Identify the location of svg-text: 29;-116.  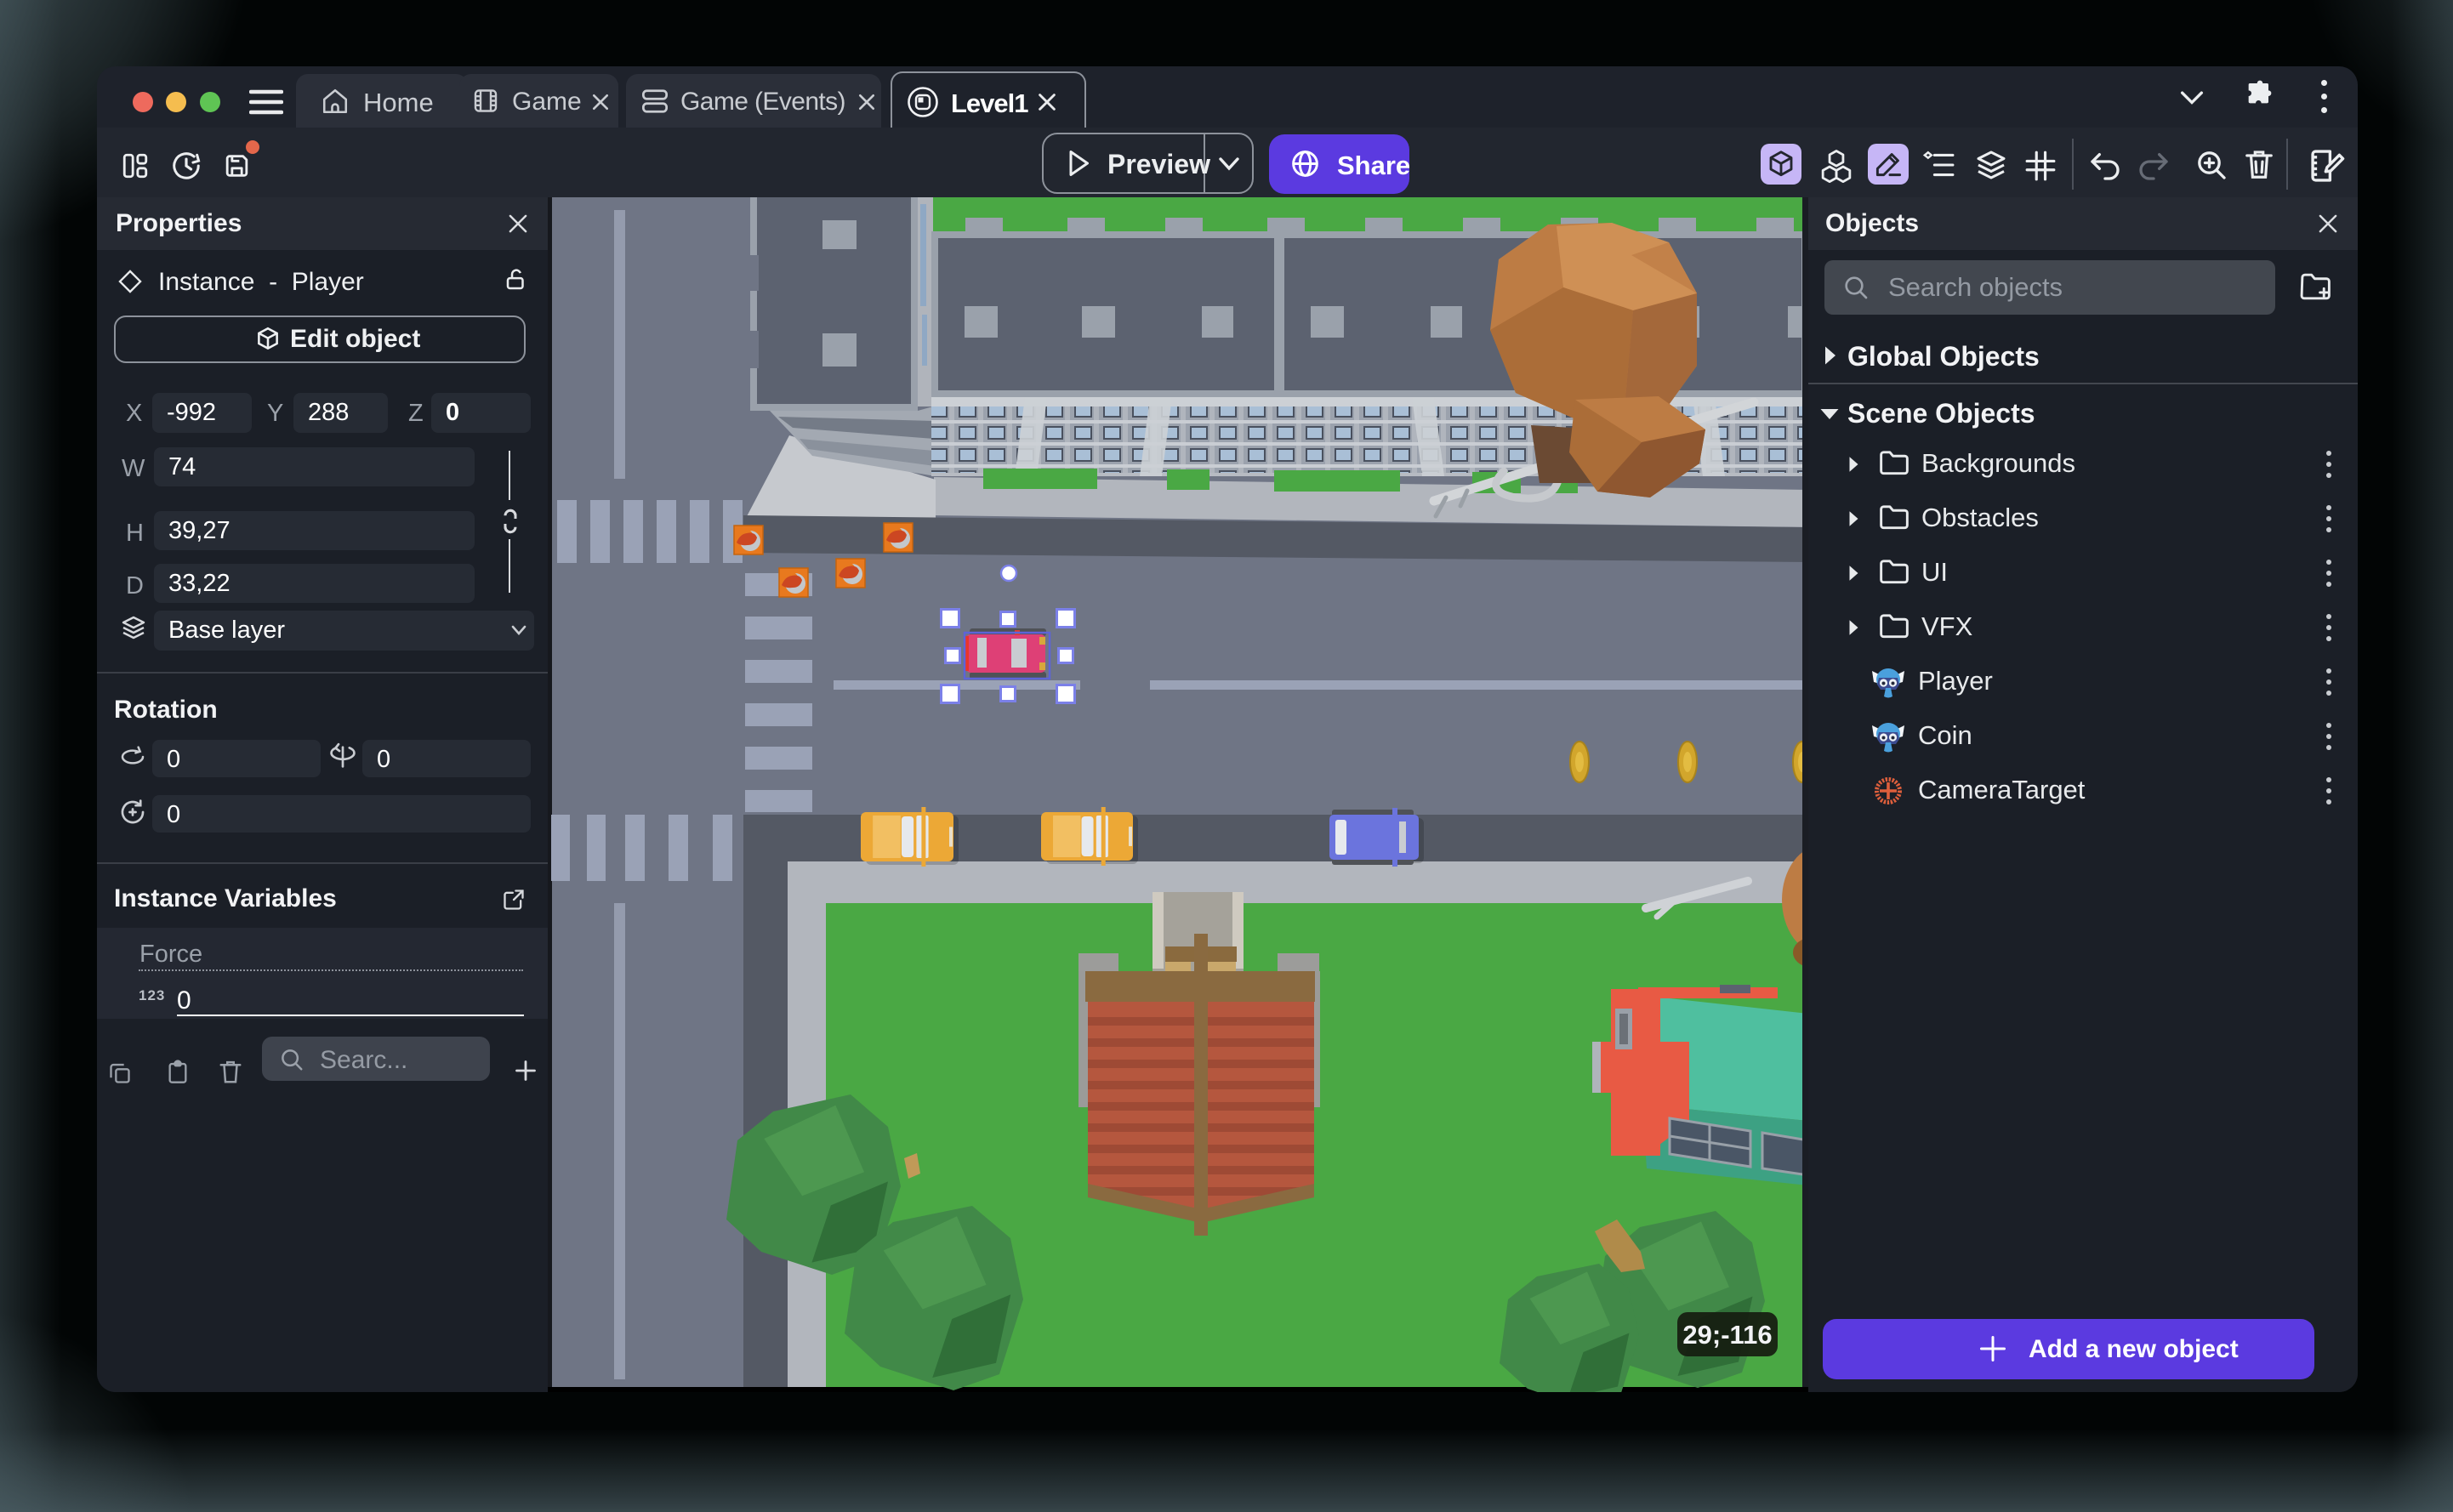
(1727, 1335).